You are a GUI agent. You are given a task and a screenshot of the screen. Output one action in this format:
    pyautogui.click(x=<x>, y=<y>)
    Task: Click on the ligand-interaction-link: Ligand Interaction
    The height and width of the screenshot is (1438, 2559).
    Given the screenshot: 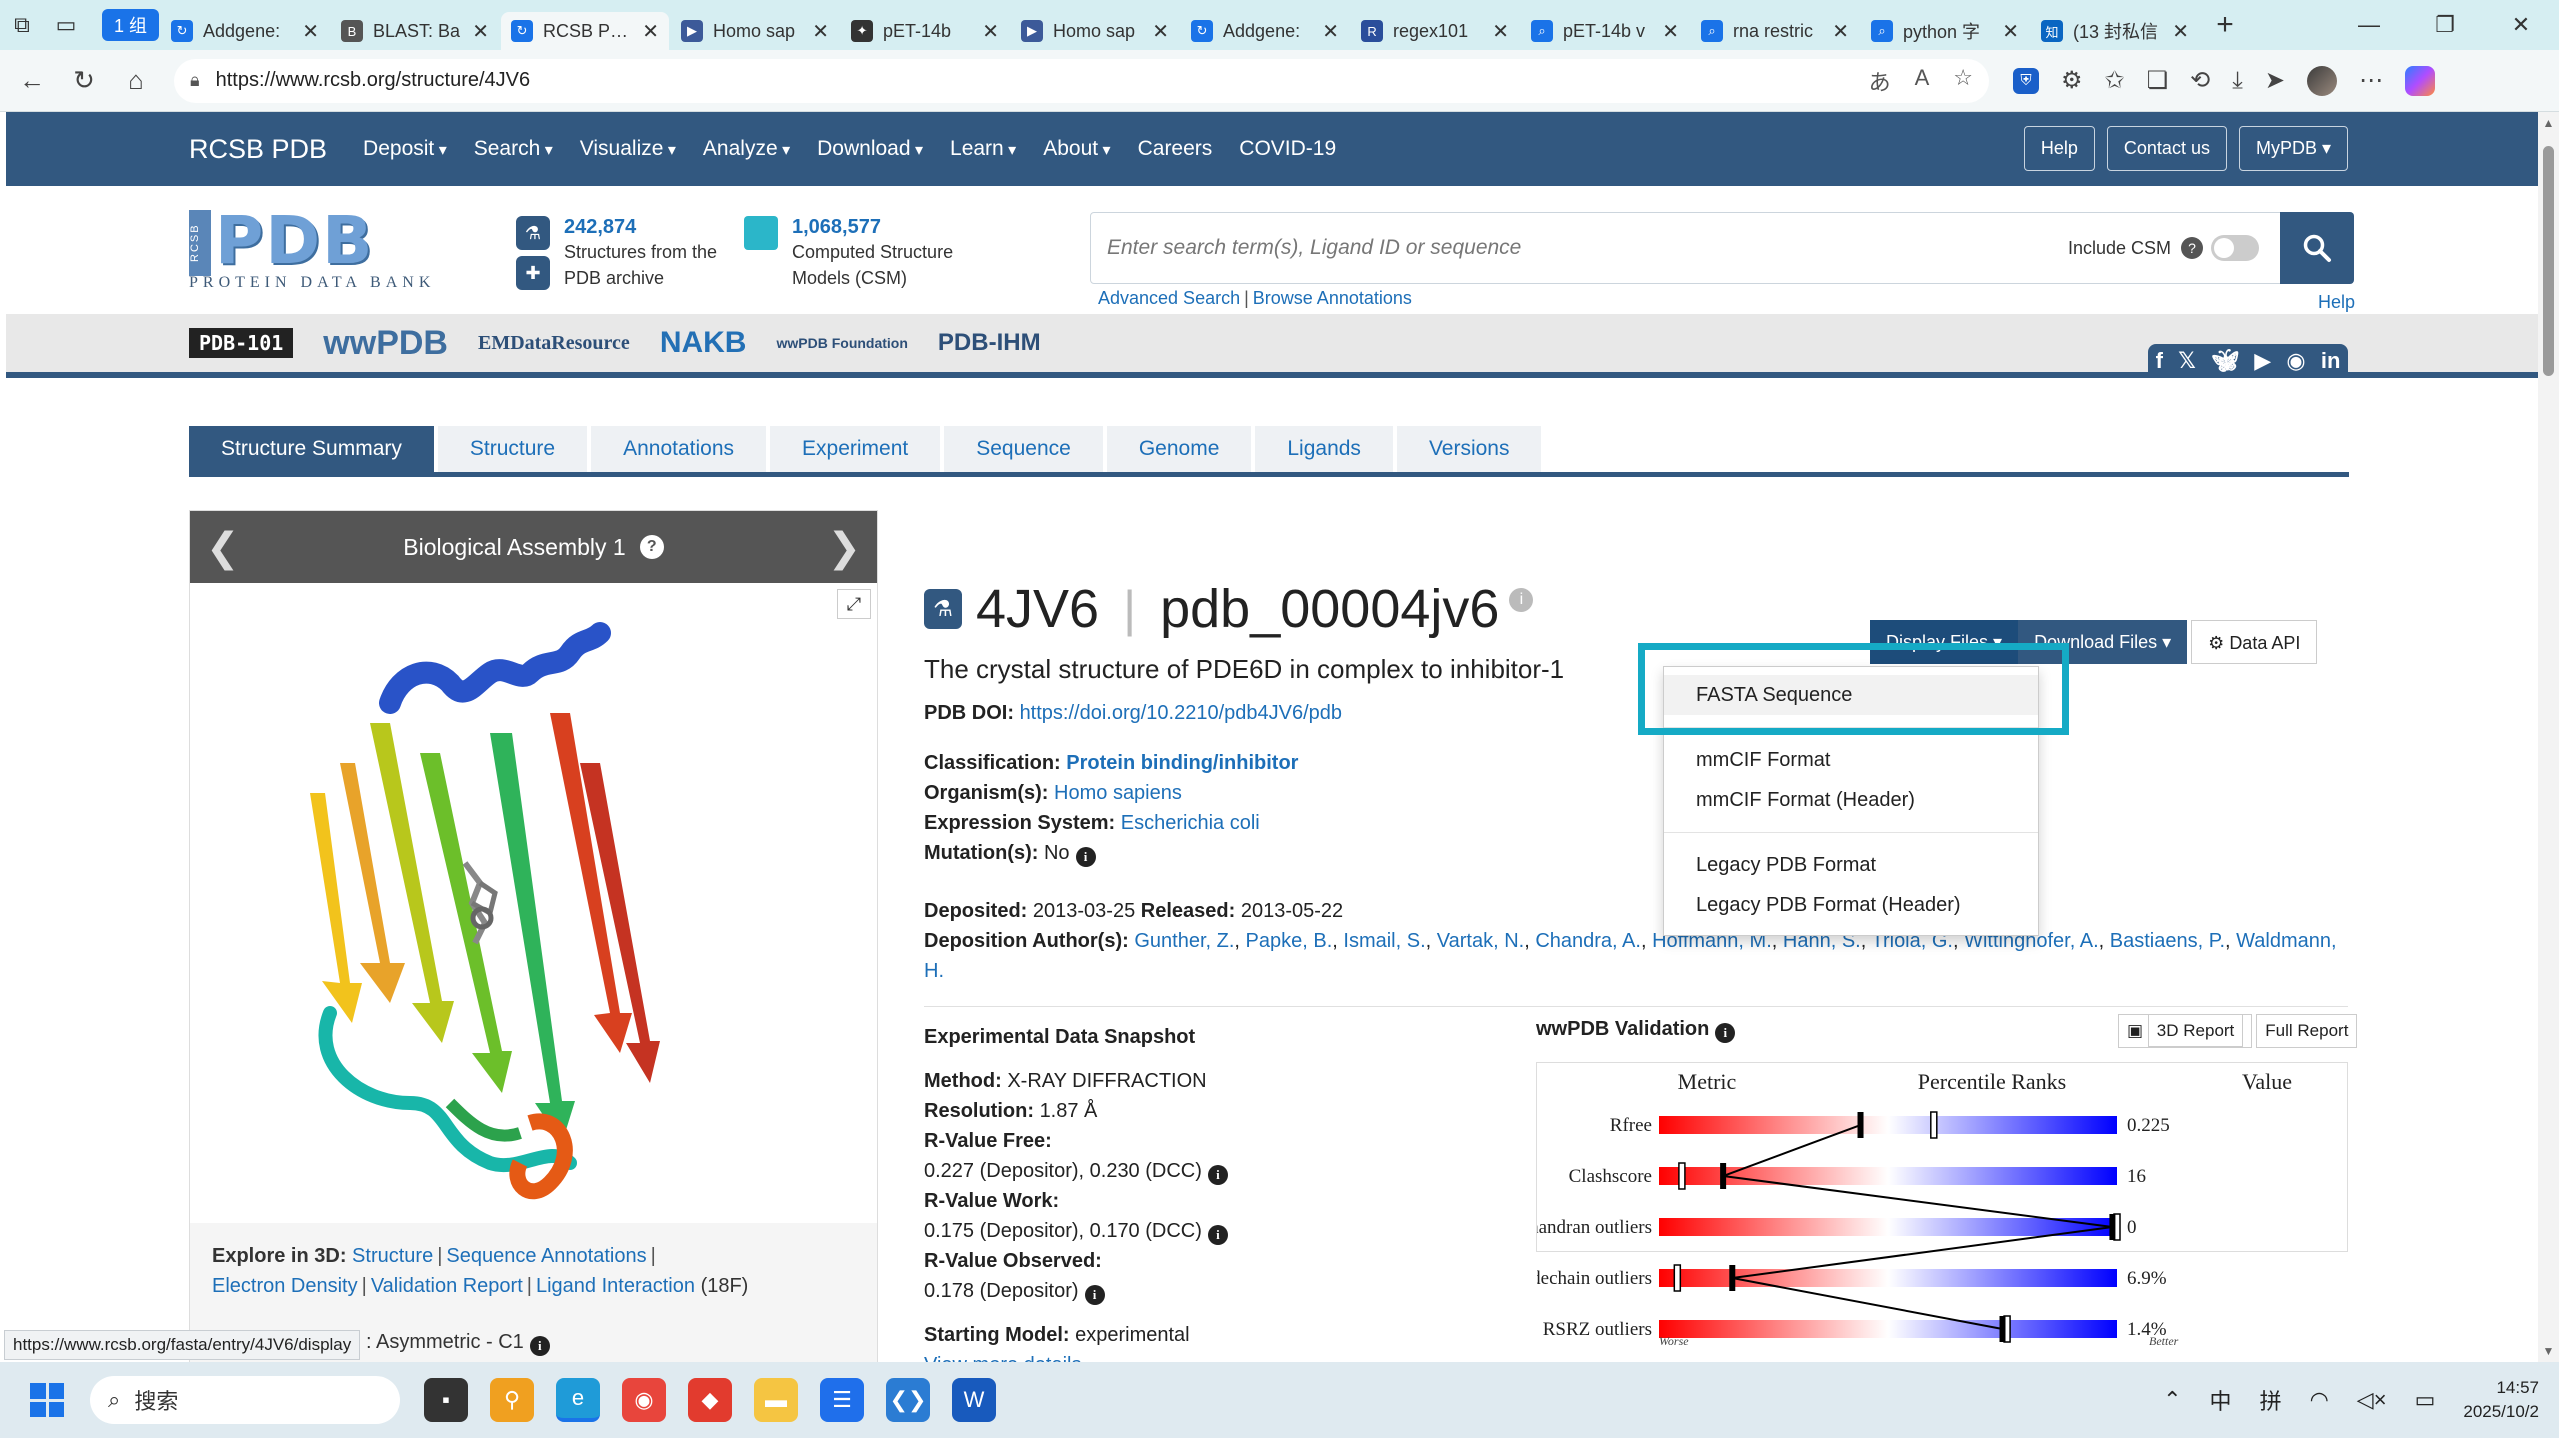 What is the action you would take?
    pyautogui.click(x=615, y=1286)
    